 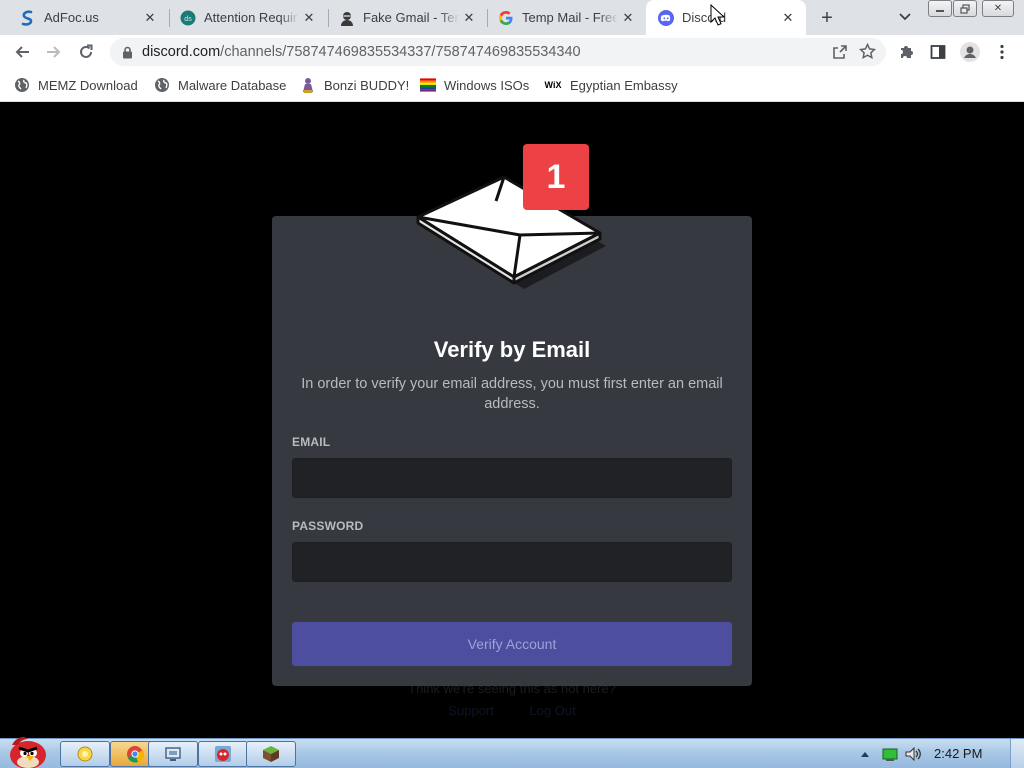 What do you see at coordinates (232, 85) in the screenshot?
I see `bookmark-label: Malware Database` at bounding box center [232, 85].